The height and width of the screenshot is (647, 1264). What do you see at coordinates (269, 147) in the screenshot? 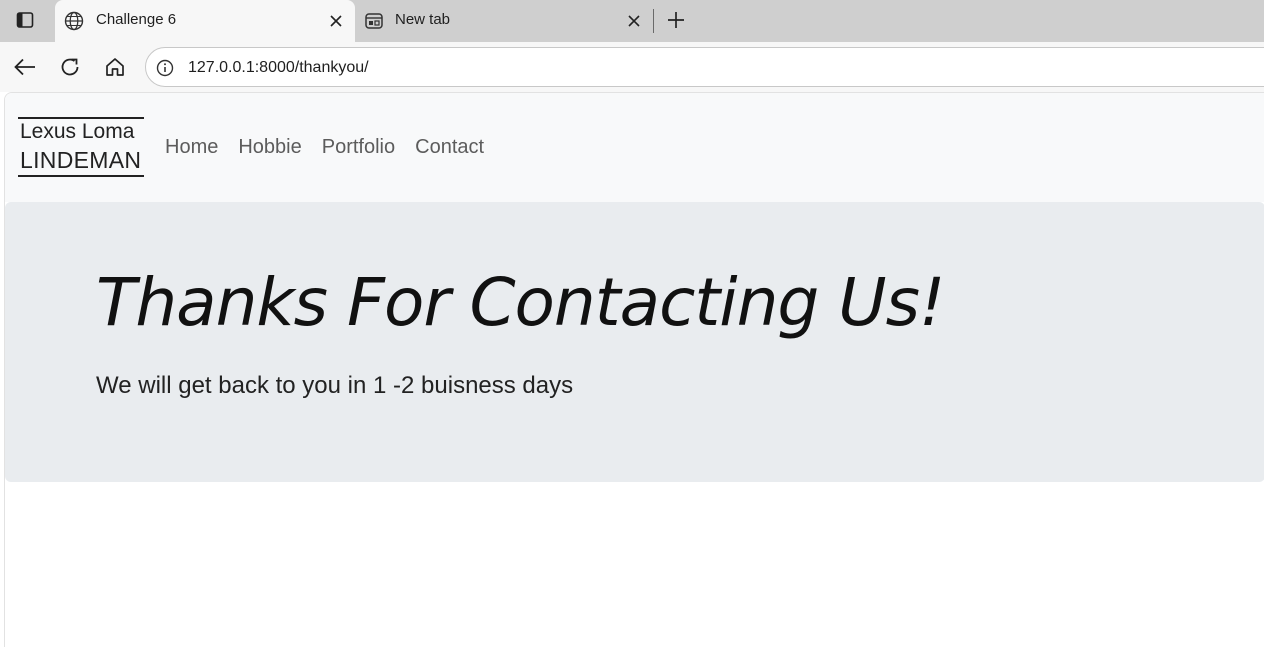
I see `nav-link-hobbie: Hobbie` at bounding box center [269, 147].